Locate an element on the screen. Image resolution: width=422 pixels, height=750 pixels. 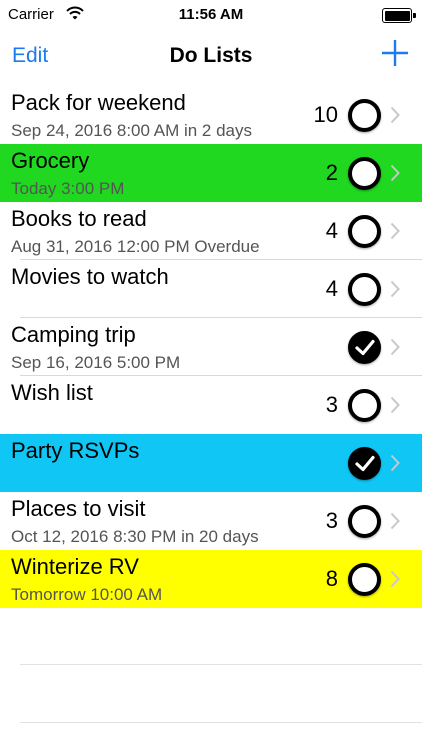
page-title: Do Lists is located at coordinates (211, 55).